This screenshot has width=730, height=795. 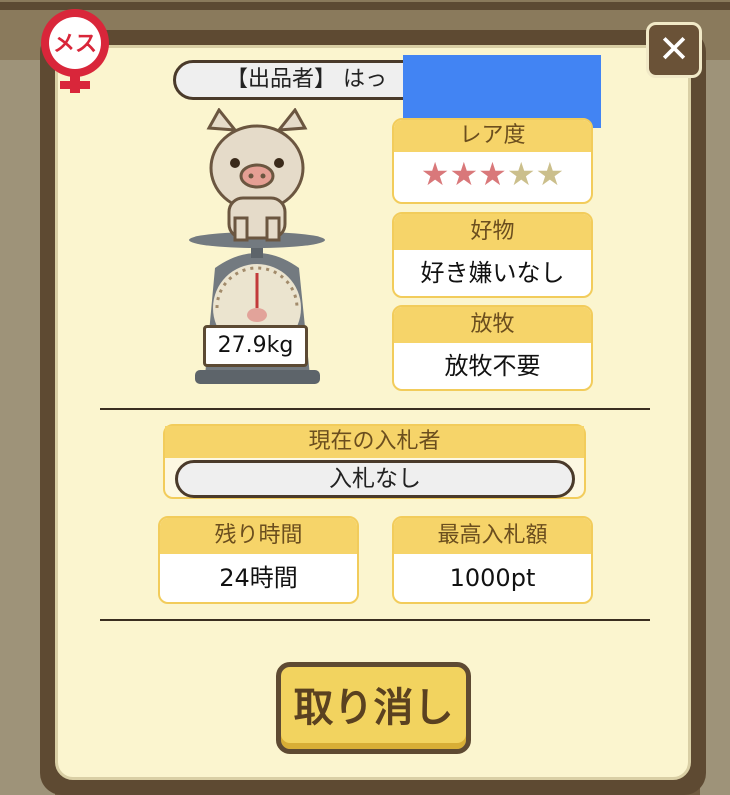 I want to click on current-bidder-box: 現在の入札者 入札なし, so click(x=374, y=461).